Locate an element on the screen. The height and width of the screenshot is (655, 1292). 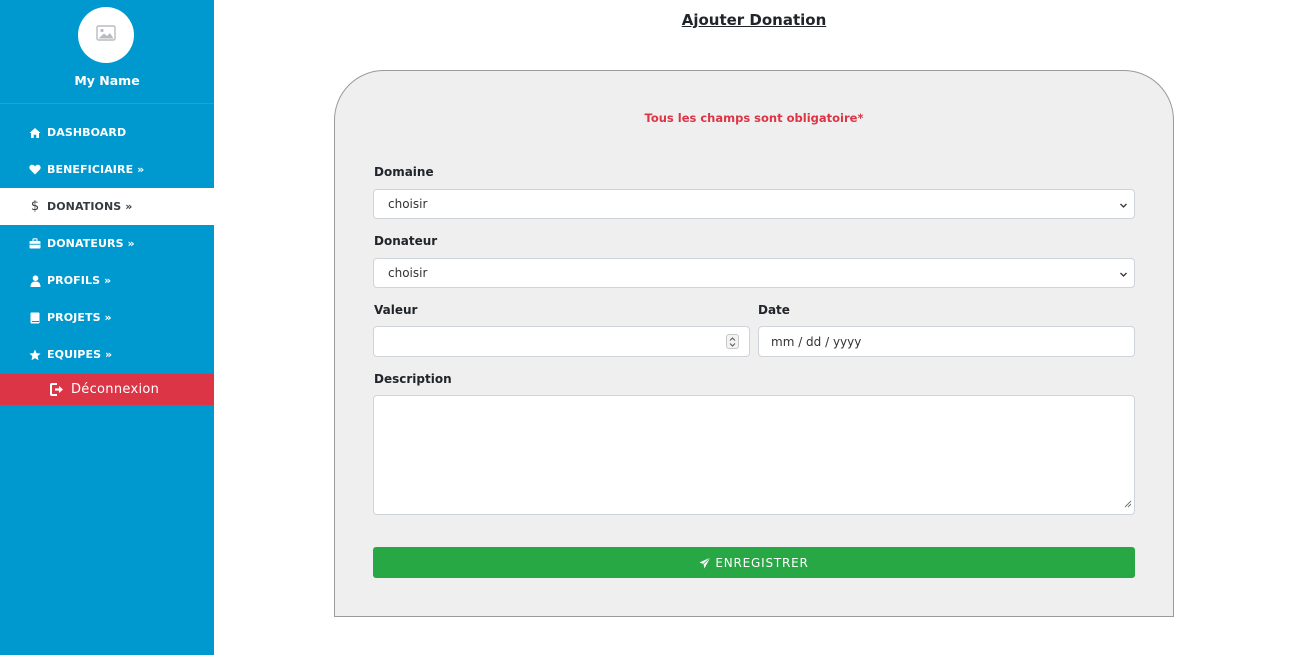
sidebar-item-label: BENEFICIAIRE » is located at coordinates (96, 169).